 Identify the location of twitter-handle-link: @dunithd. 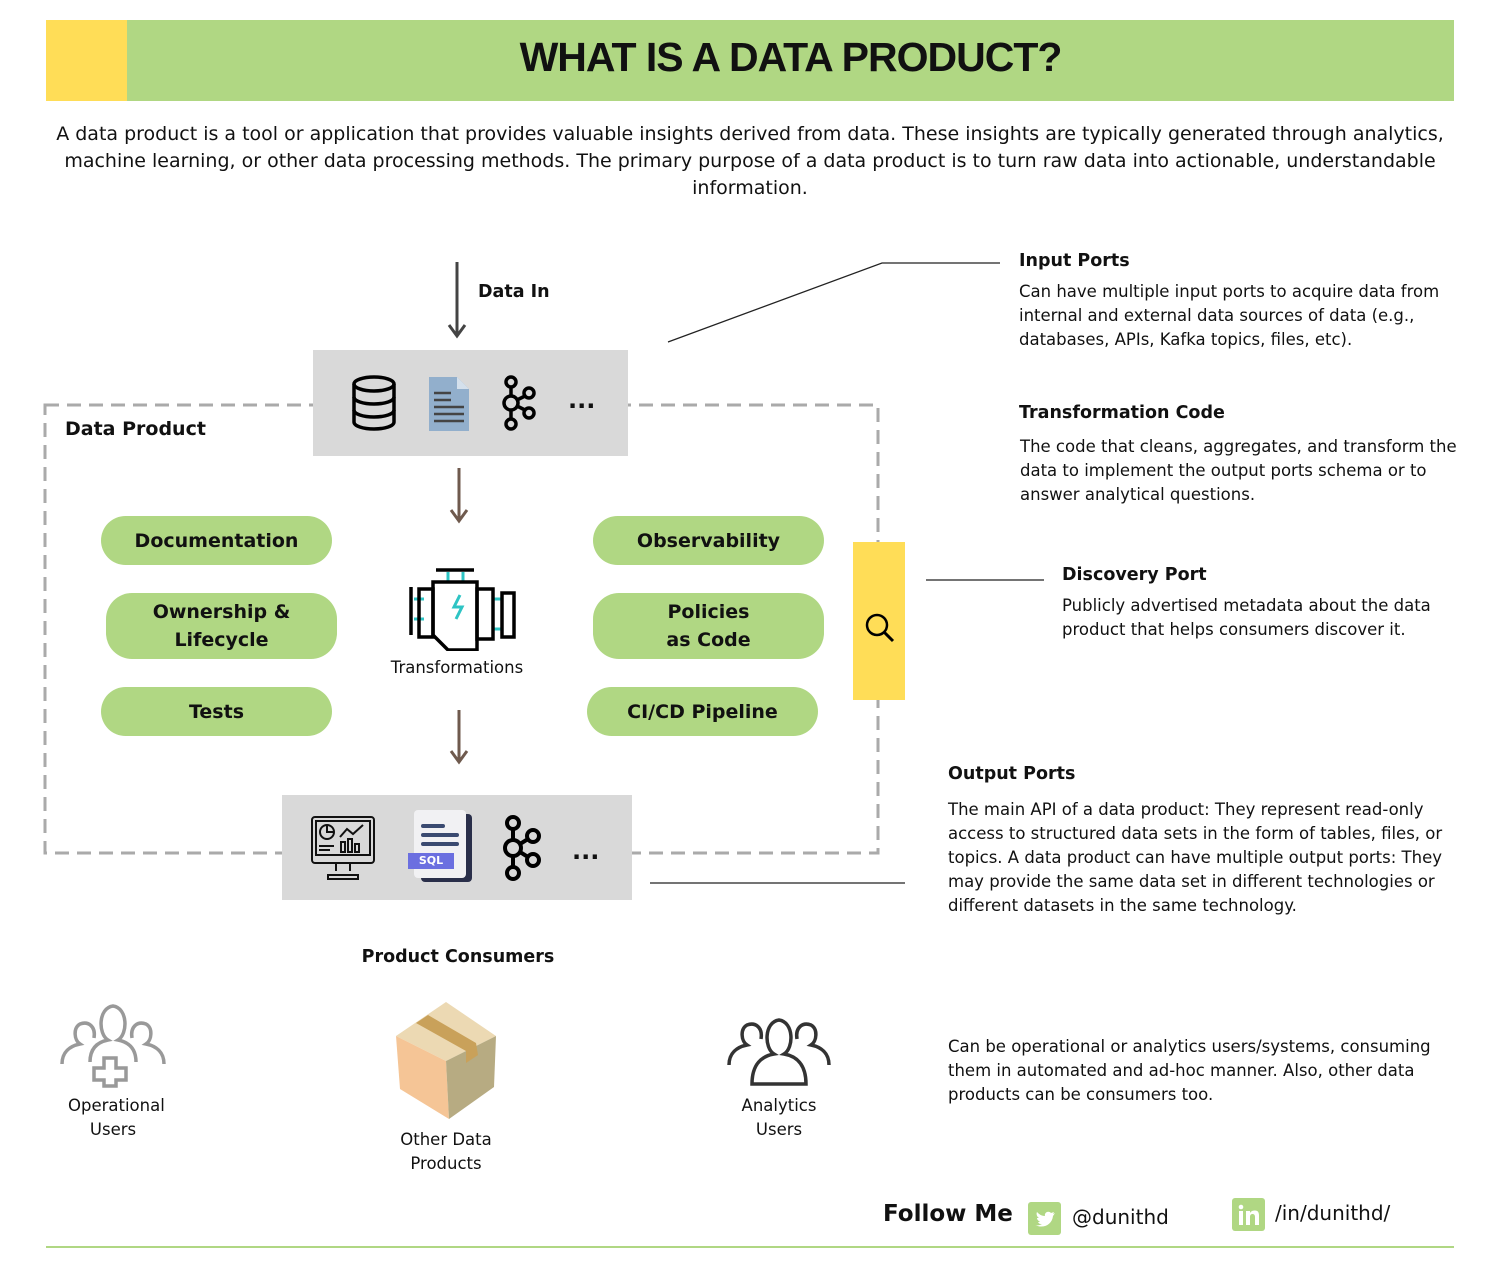
(1120, 1217).